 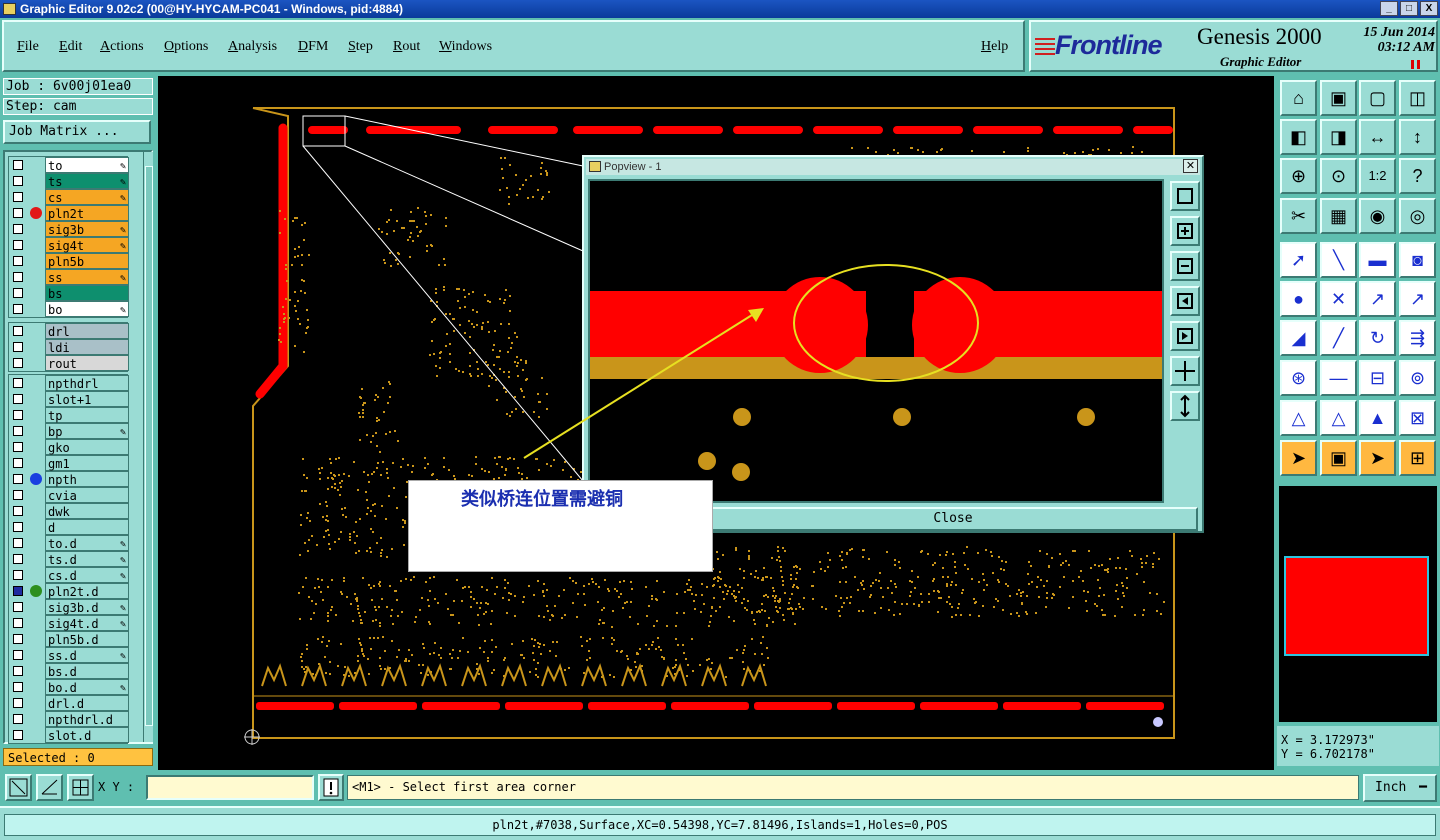 What do you see at coordinates (87, 347) in the screenshot?
I see `layer-name: ldi` at bounding box center [87, 347].